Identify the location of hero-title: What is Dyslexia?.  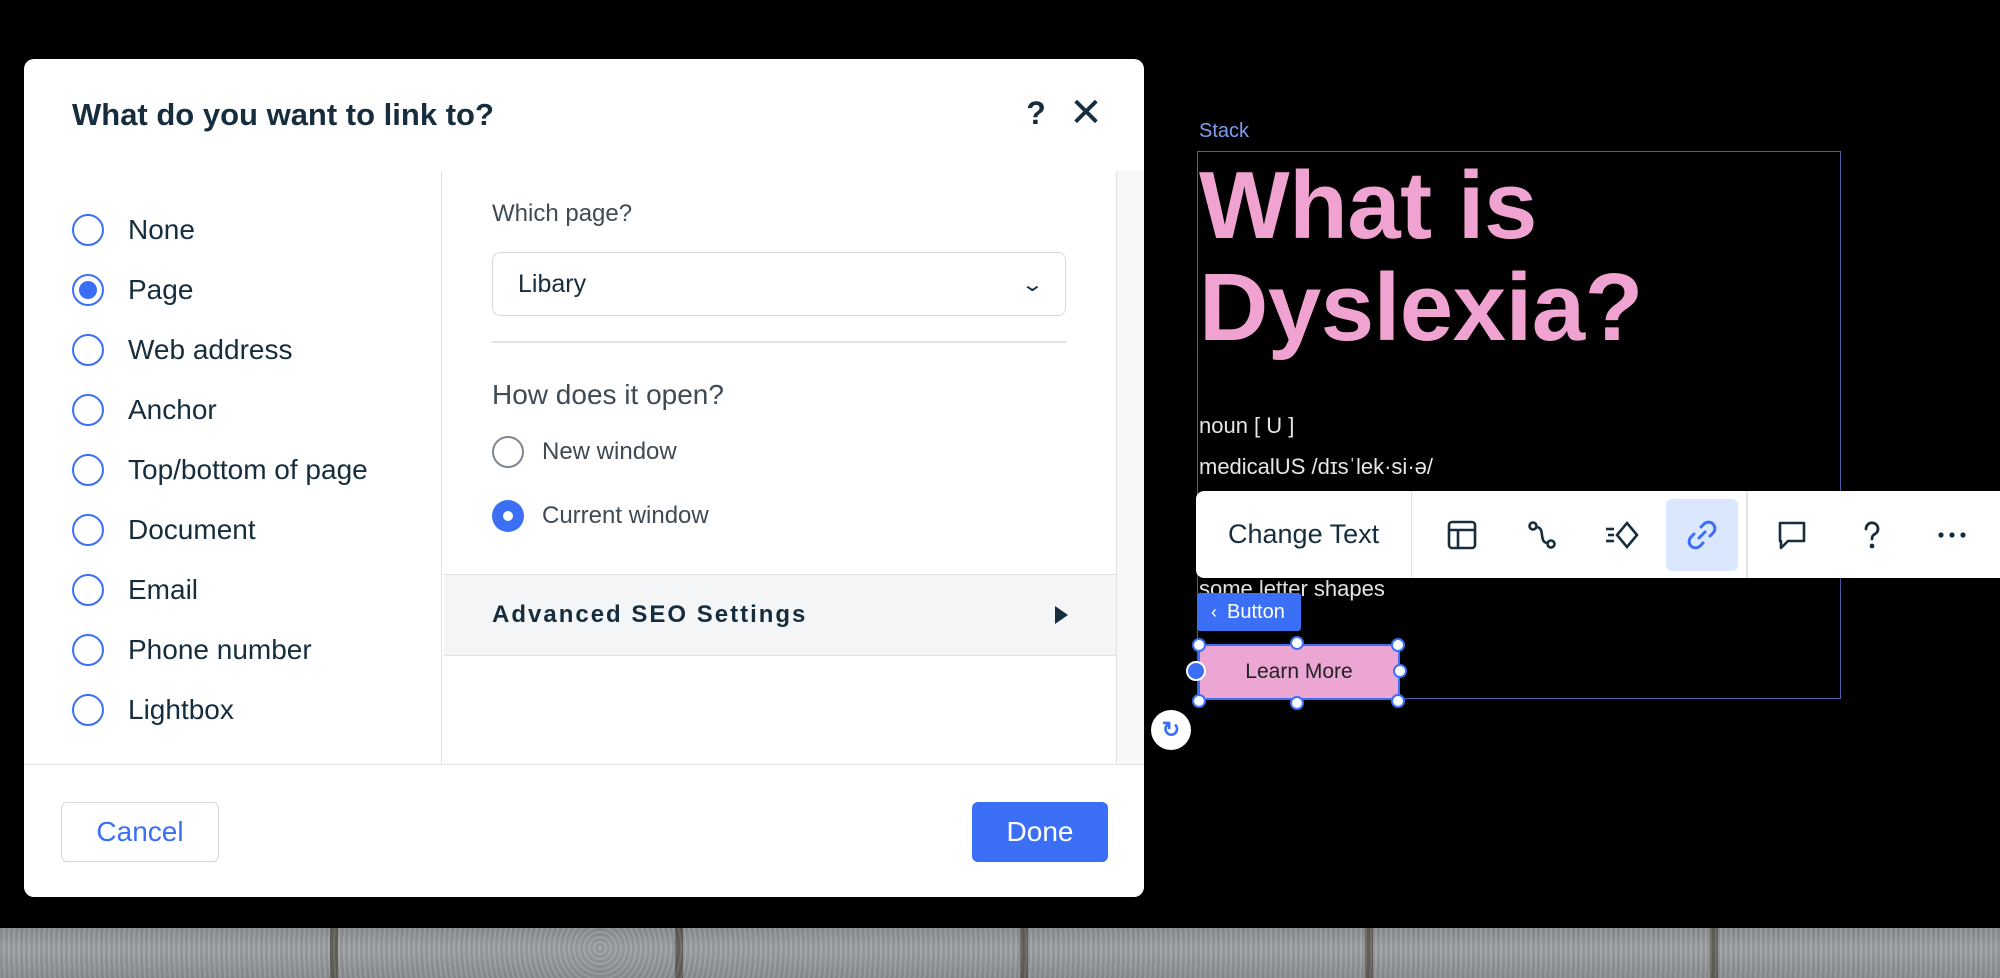
(1499, 257).